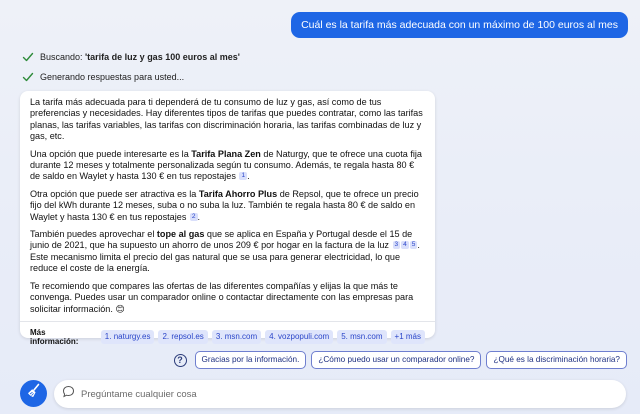  I want to click on new-topic-button, so click(33, 393).